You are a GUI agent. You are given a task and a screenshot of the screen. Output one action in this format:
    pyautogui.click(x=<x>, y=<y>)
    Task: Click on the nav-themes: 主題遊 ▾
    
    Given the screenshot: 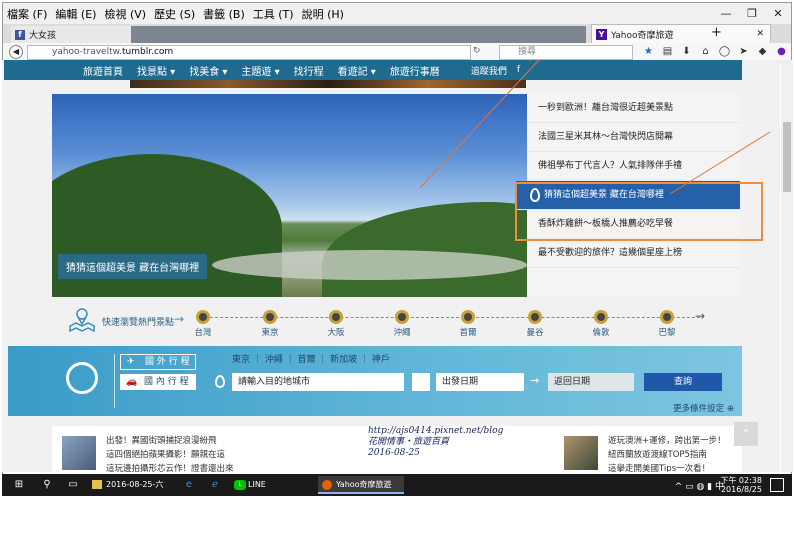 What is the action you would take?
    pyautogui.click(x=260, y=70)
    